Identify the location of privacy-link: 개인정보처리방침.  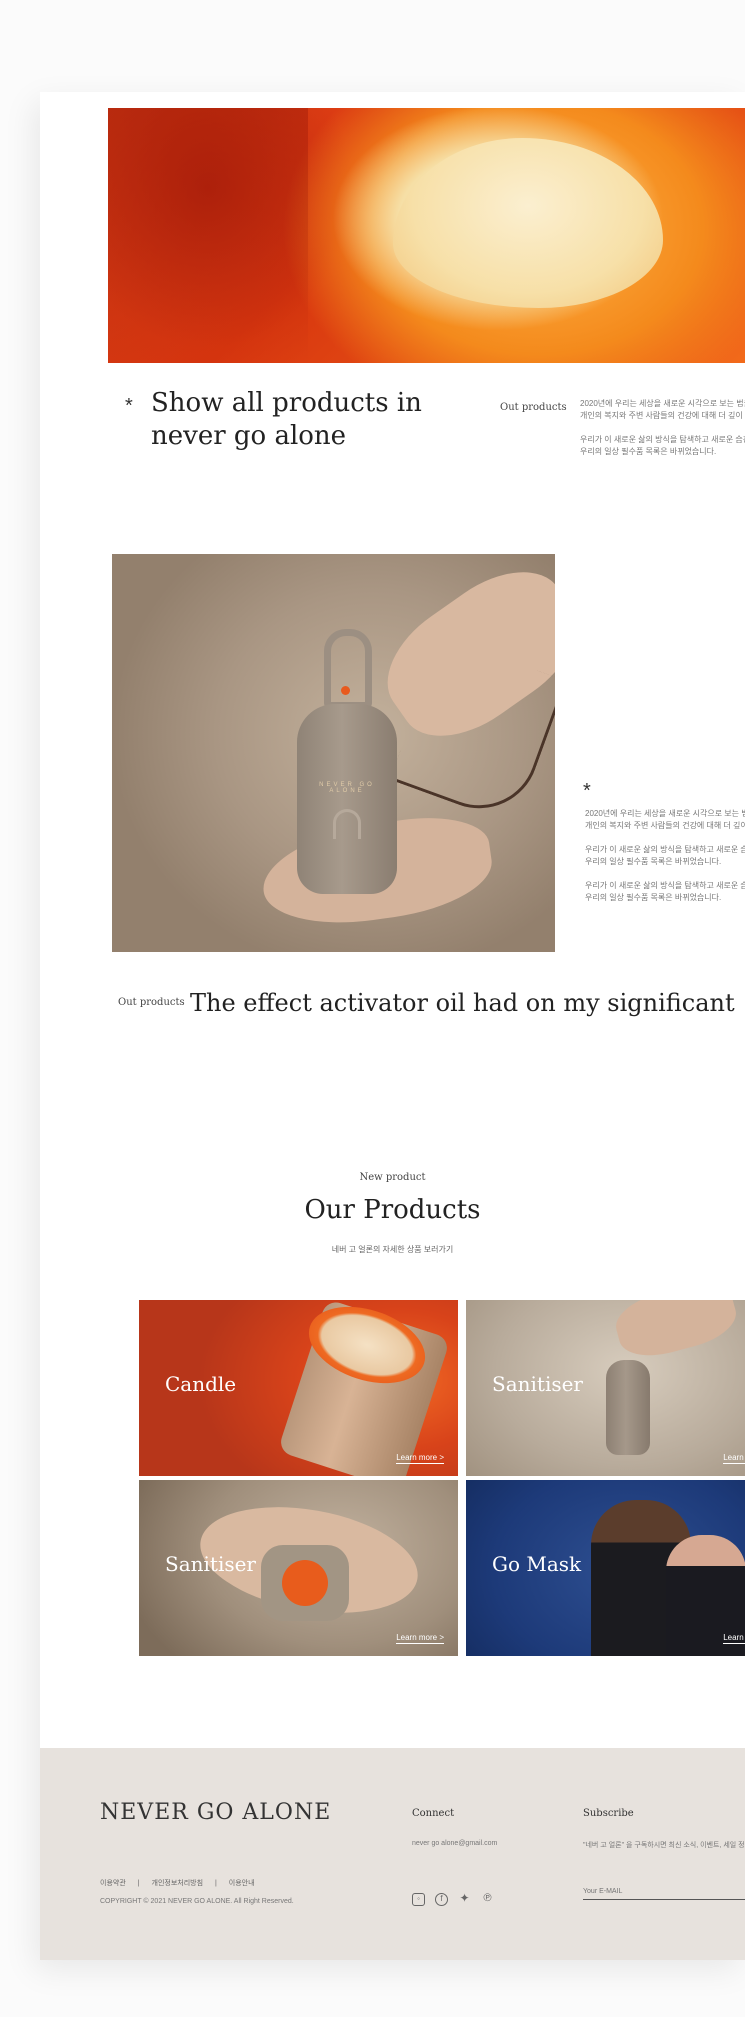
(178, 1883).